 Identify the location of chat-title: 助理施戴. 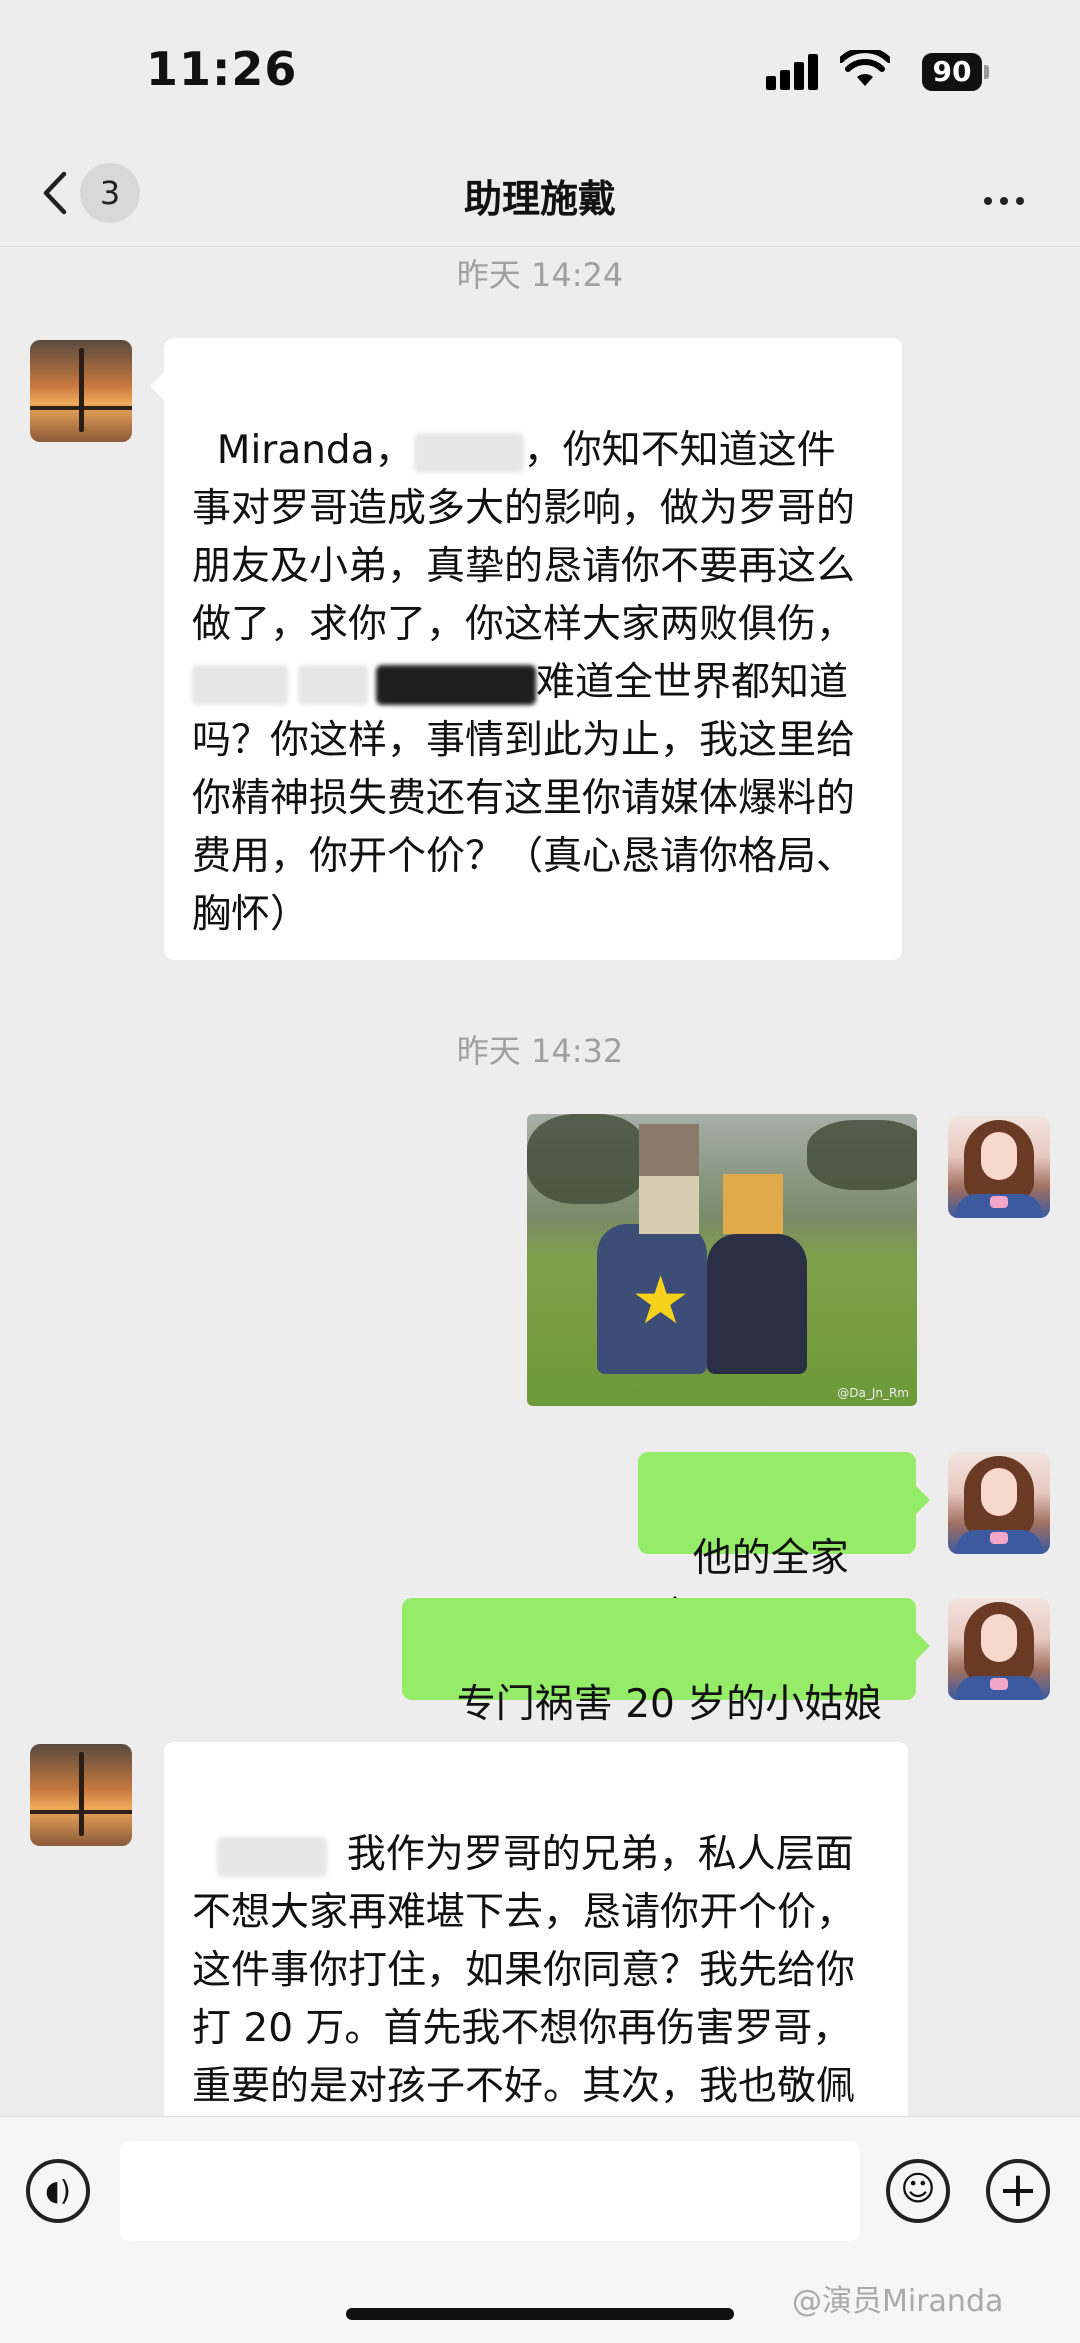
(539, 199).